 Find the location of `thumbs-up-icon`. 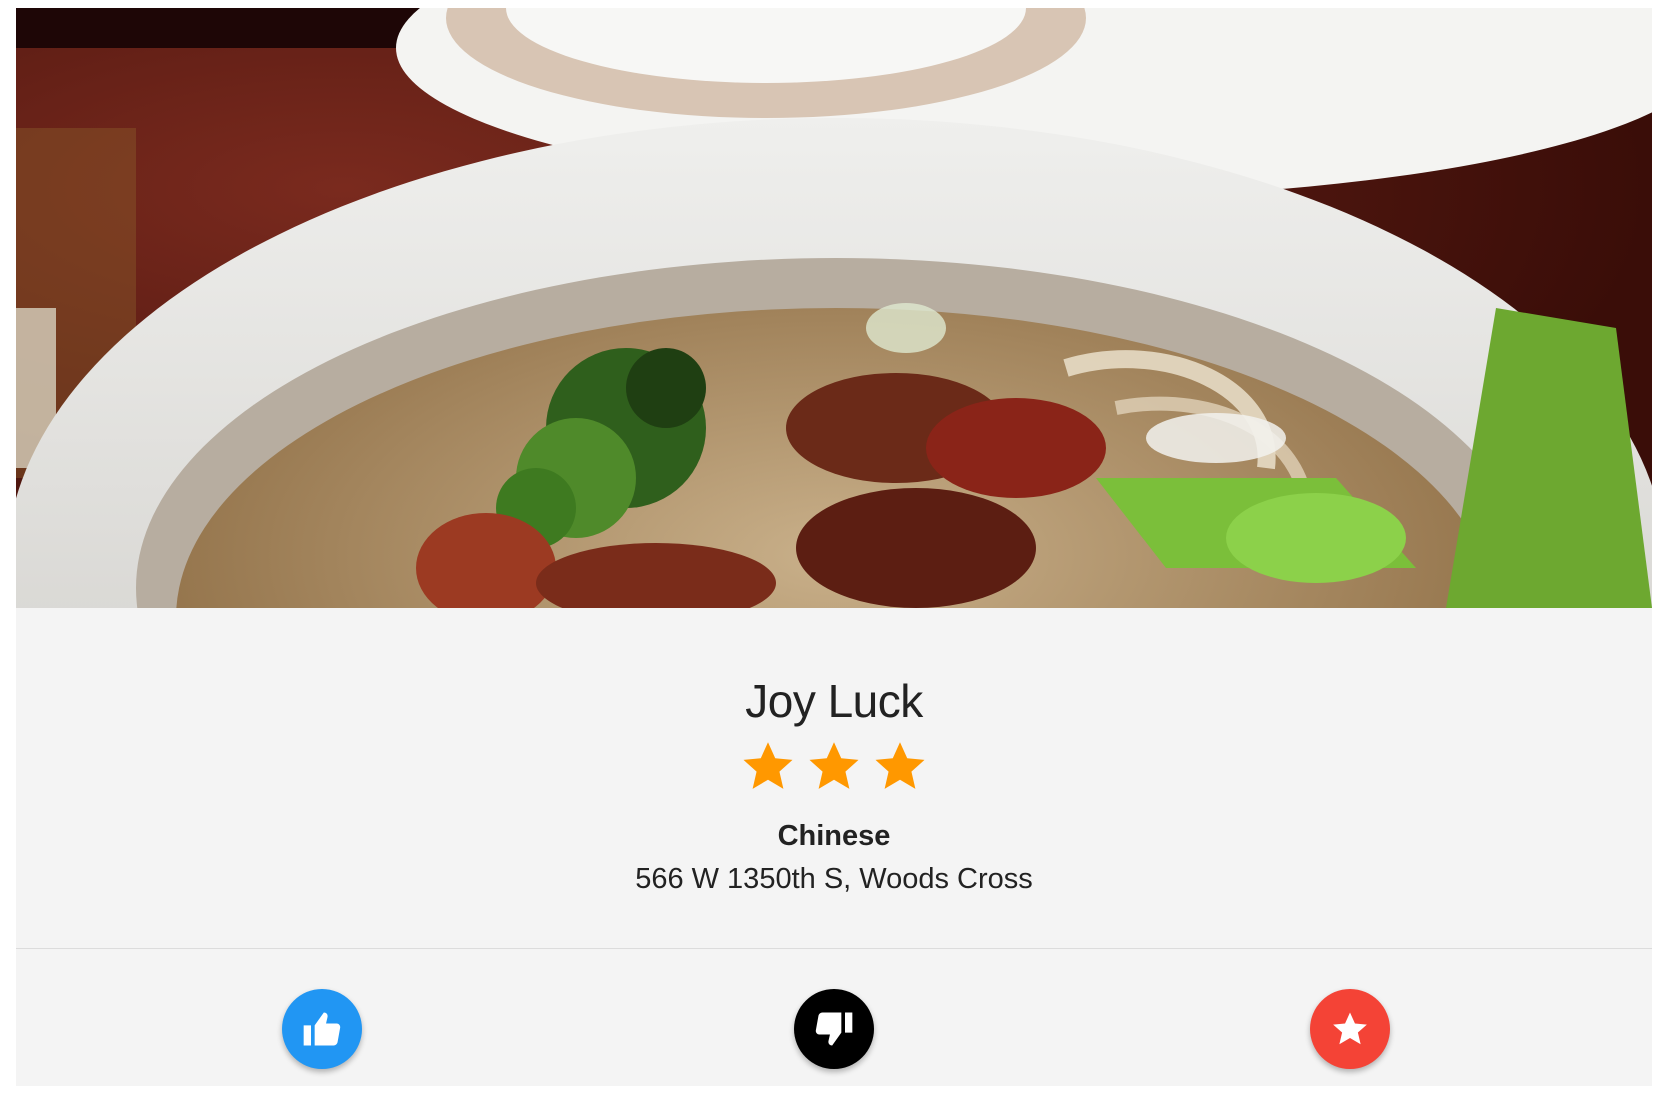

thumbs-up-icon is located at coordinates (322, 1029).